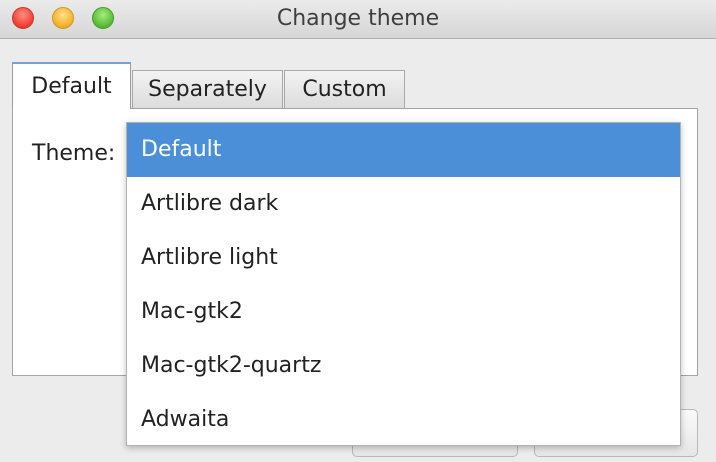 The image size is (716, 462). Describe the element at coordinates (403, 420) in the screenshot. I see `theme-option-adwaita: Adwaita` at that location.